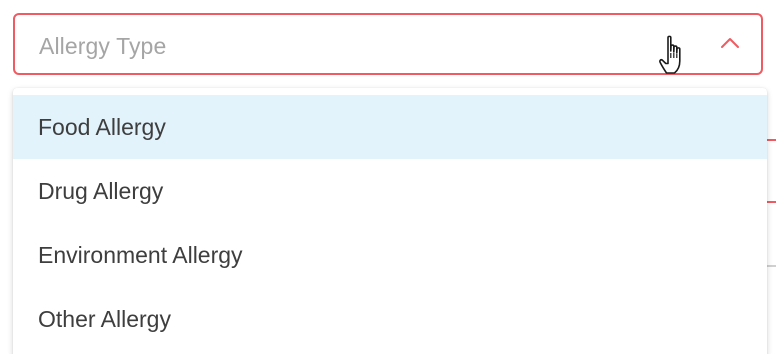  I want to click on allergy-type-placeholder: Allergy Type, so click(103, 46).